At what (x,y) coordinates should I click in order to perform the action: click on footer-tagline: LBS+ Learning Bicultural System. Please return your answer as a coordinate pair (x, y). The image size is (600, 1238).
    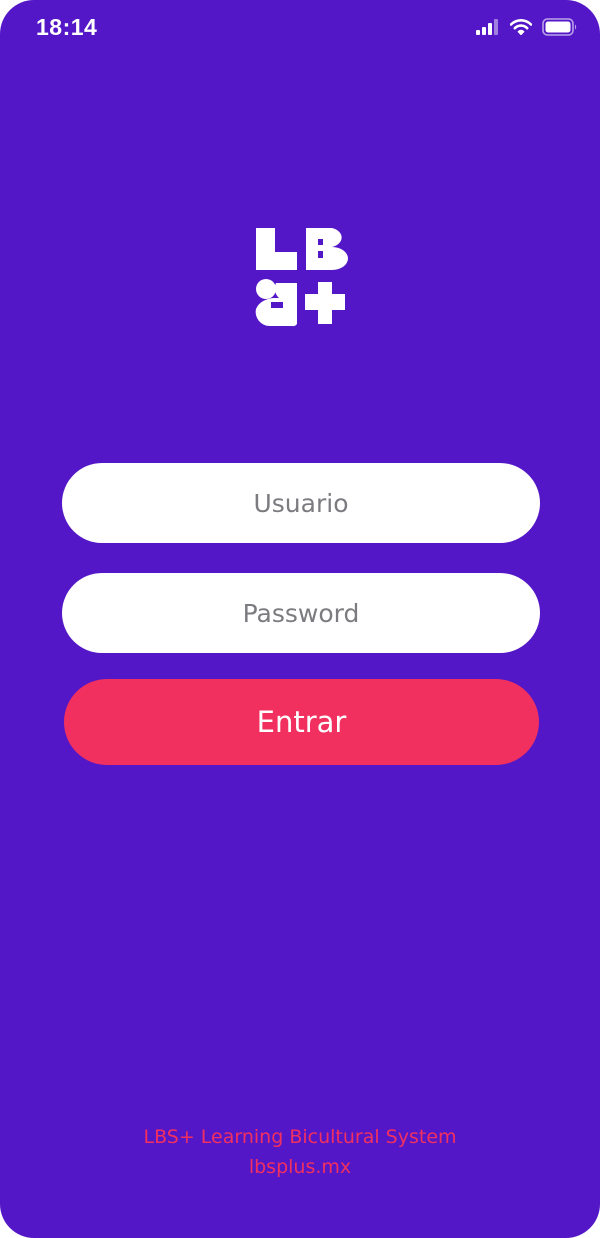
    Looking at the image, I should click on (300, 1137).